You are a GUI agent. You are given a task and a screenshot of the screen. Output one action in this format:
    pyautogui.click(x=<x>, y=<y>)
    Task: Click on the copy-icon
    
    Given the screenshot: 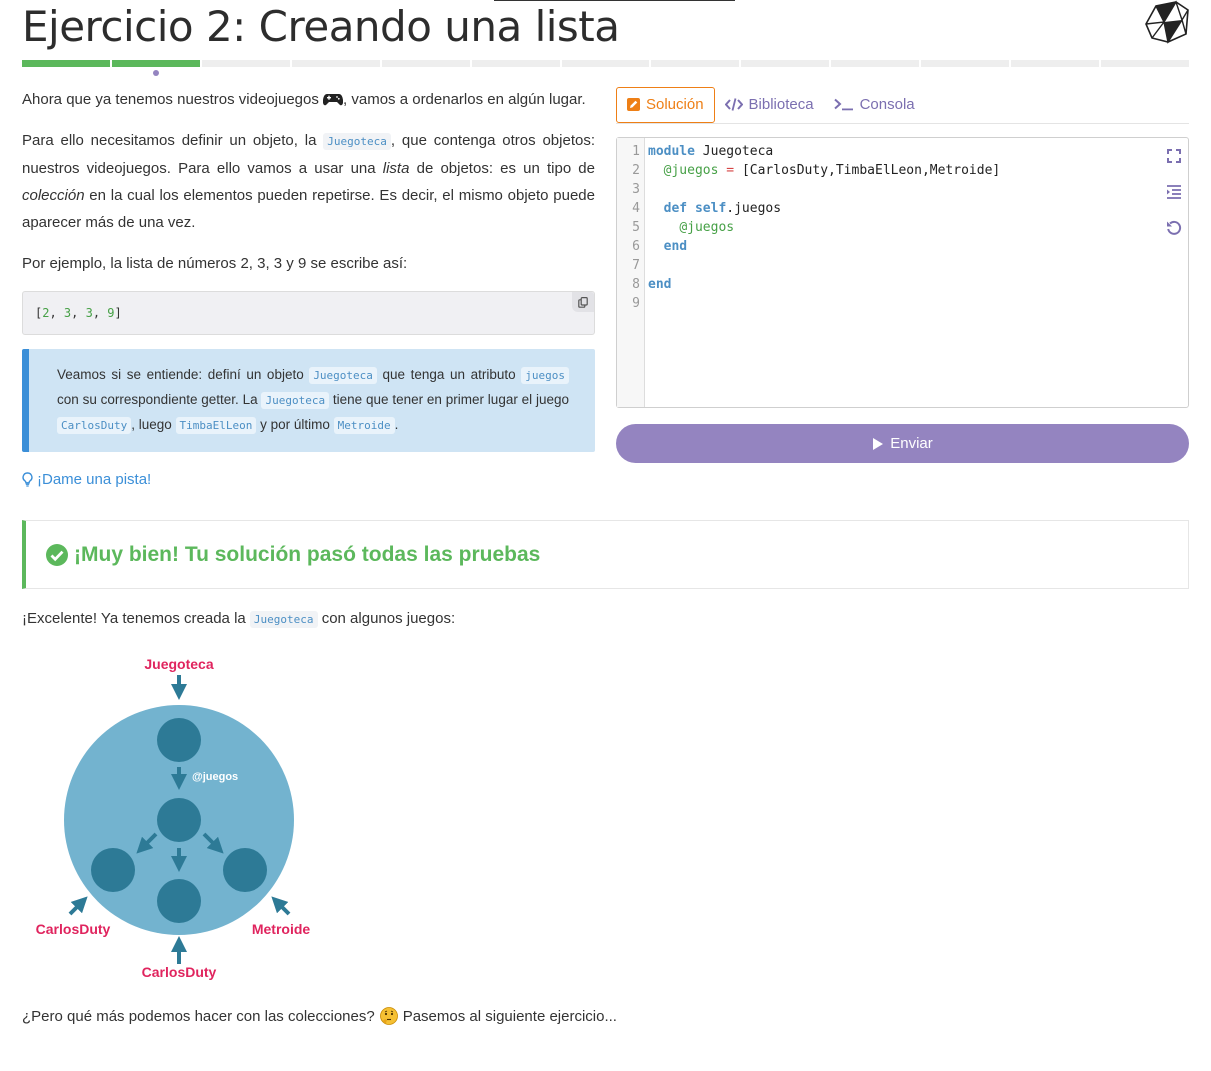 What is the action you would take?
    pyautogui.click(x=583, y=302)
    